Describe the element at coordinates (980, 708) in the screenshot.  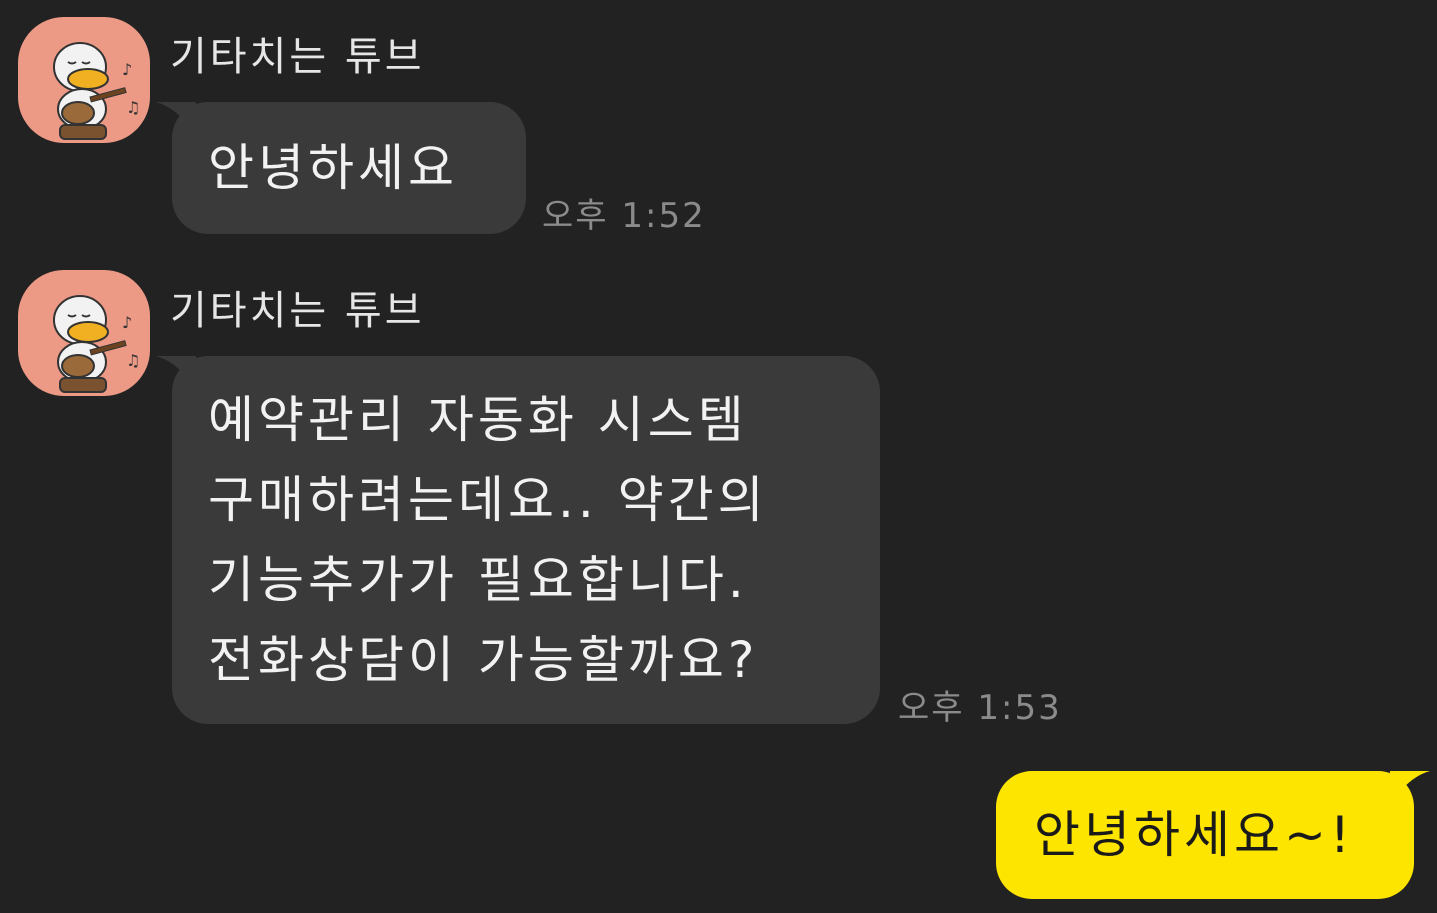
I see `message-timestamp: 오후 1:53` at that location.